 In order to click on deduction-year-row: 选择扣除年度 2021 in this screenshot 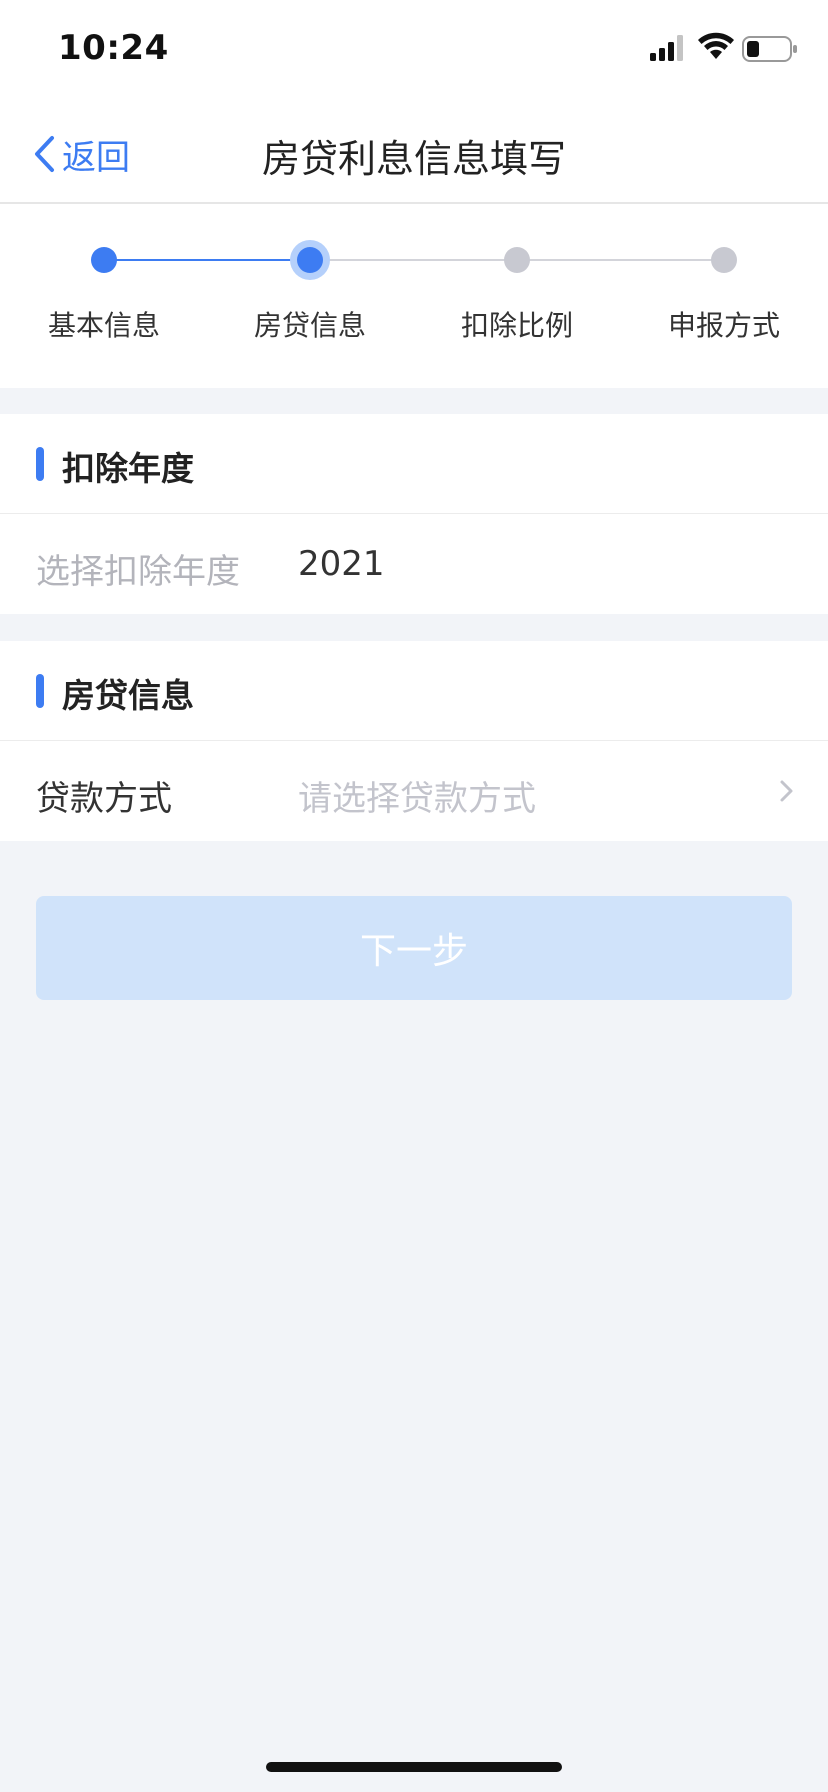, I will do `click(414, 564)`.